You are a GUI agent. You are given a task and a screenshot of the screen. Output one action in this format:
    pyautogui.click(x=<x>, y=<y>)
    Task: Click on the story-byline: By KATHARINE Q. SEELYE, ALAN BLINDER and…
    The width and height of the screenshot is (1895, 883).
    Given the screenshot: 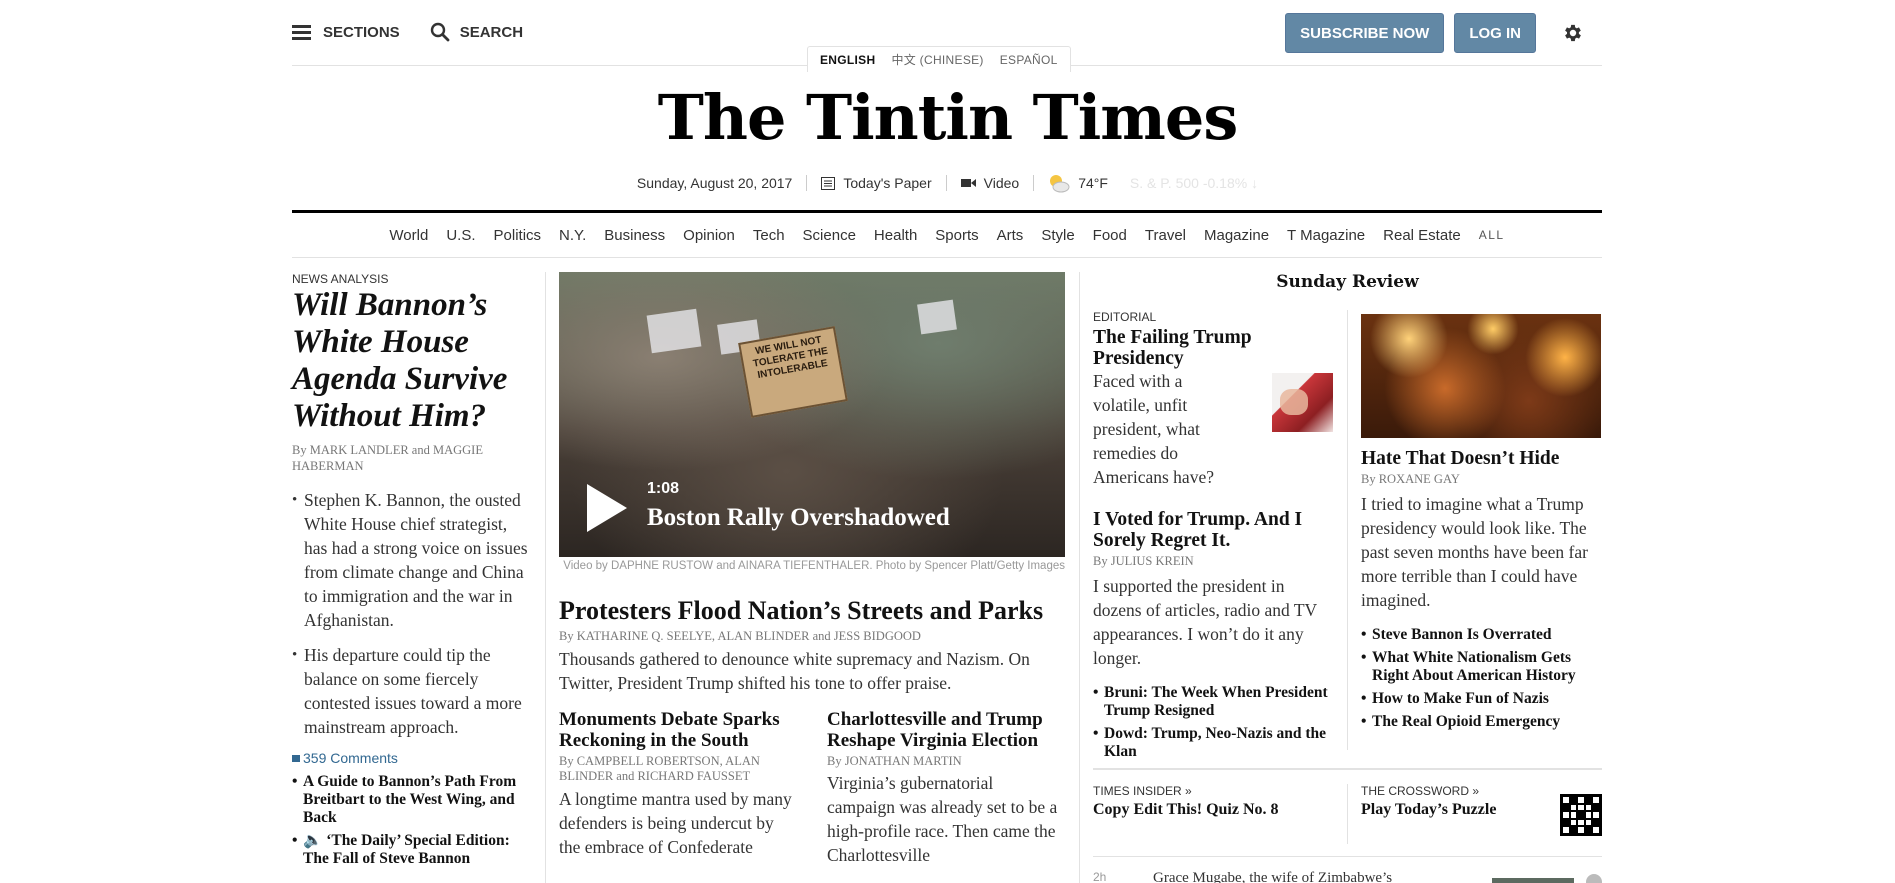 What is the action you would take?
    pyautogui.click(x=740, y=636)
    